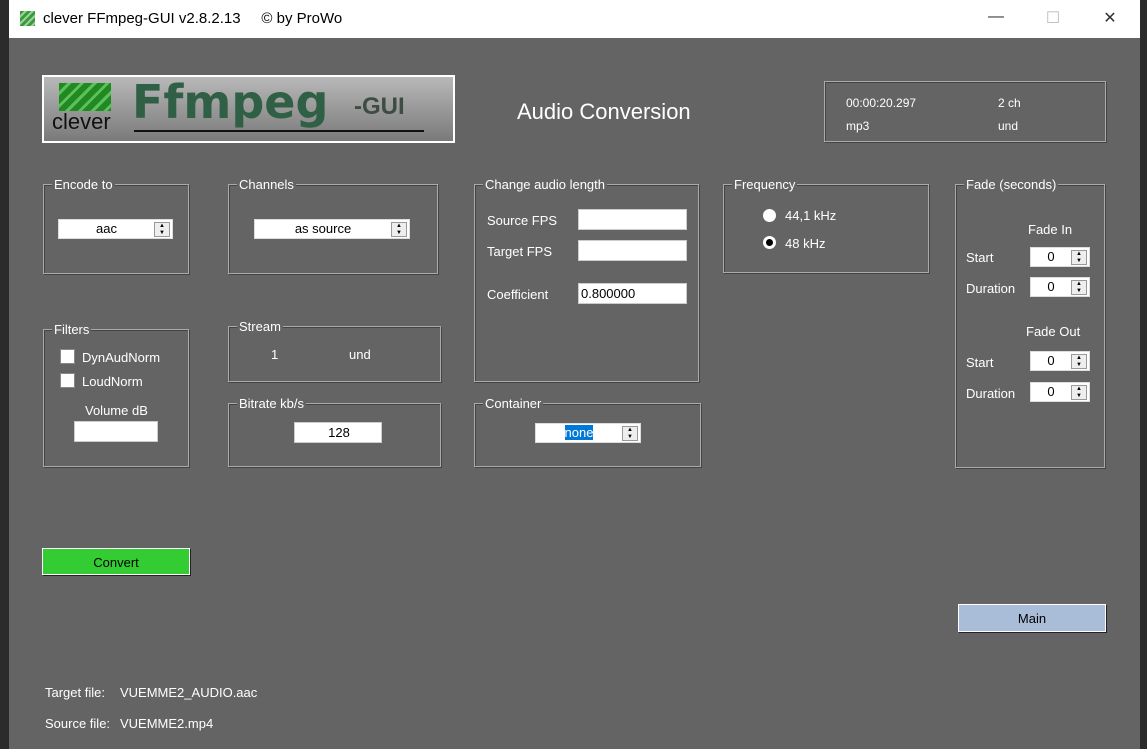  I want to click on value: aac, so click(106, 228).